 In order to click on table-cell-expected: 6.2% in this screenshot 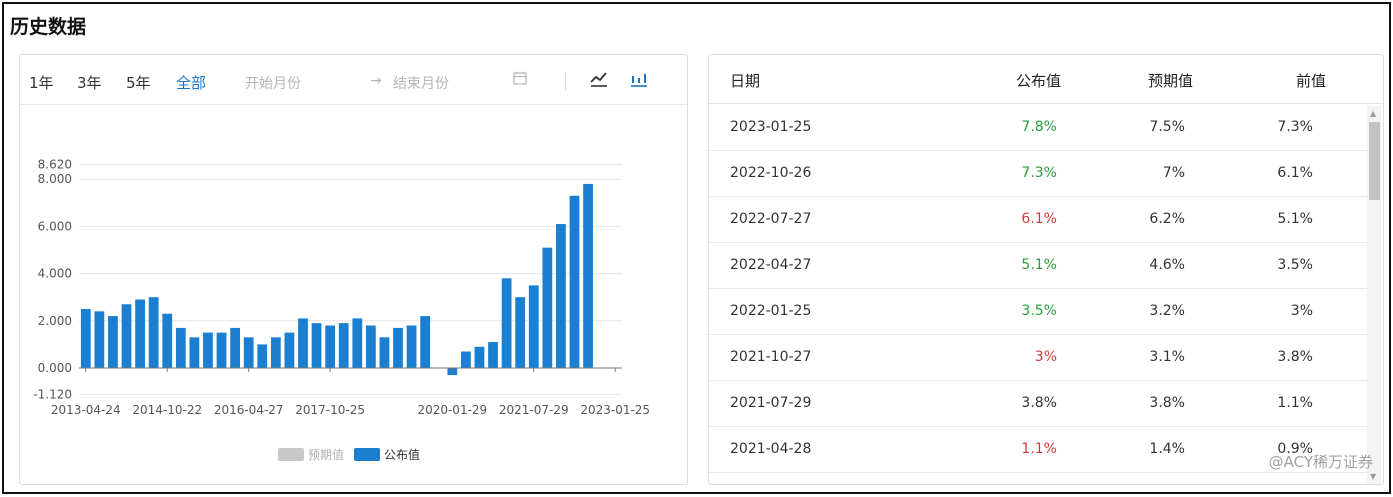, I will do `click(1167, 219)`.